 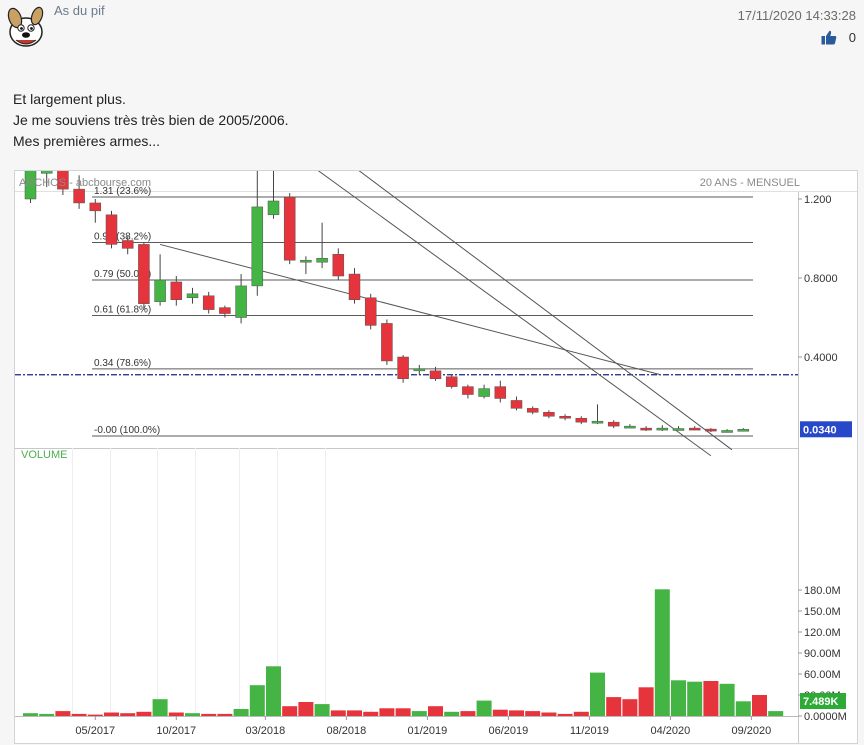 I want to click on x-tick-label: 09/2020, so click(x=752, y=731).